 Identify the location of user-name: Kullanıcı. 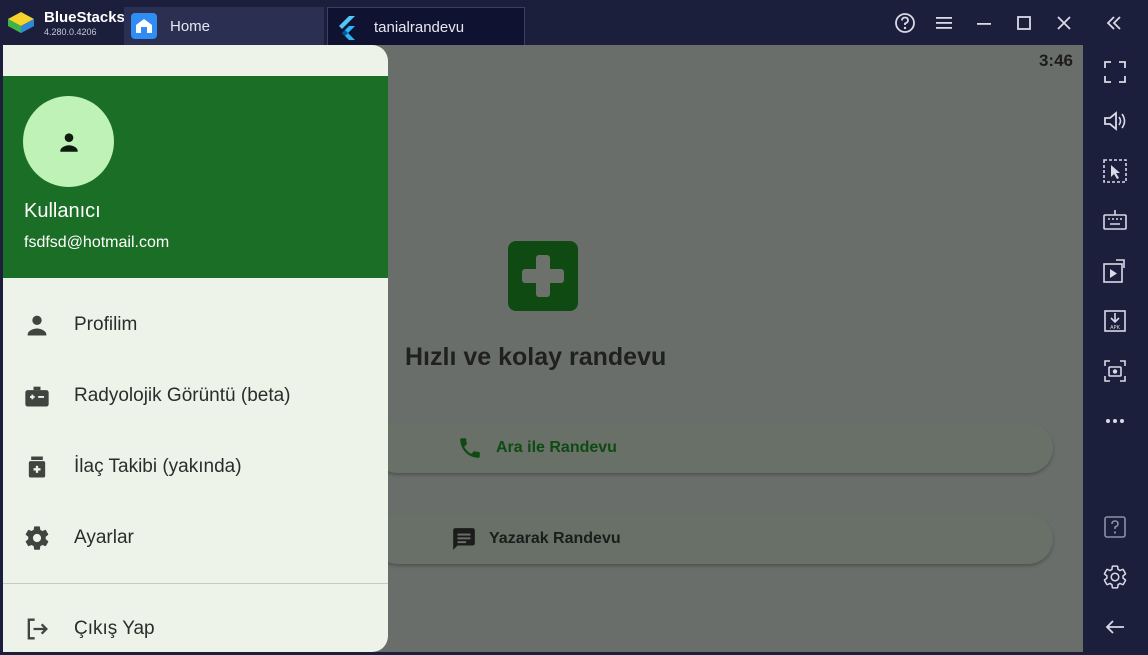
(62, 211).